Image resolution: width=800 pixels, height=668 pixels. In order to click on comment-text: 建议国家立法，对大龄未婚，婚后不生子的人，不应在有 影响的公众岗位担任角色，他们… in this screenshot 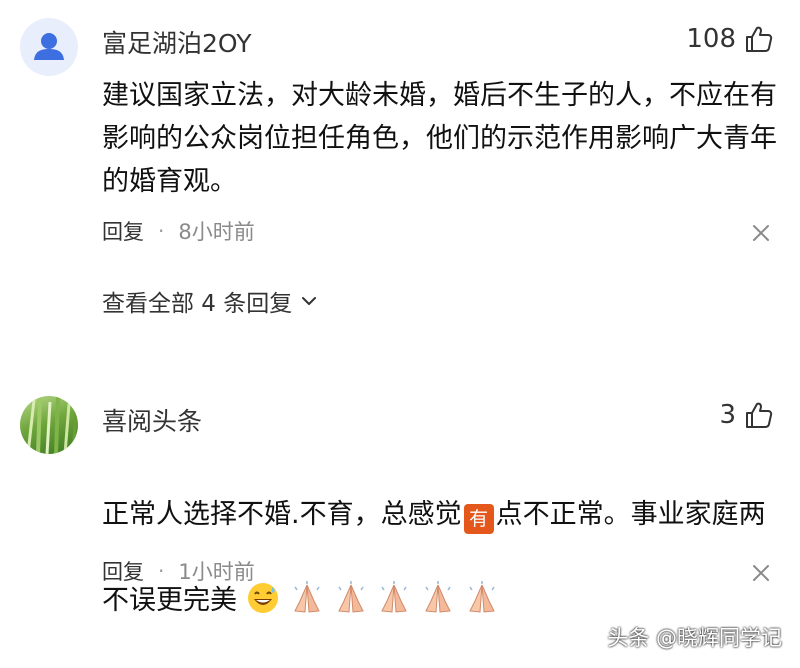, I will do `click(439, 138)`.